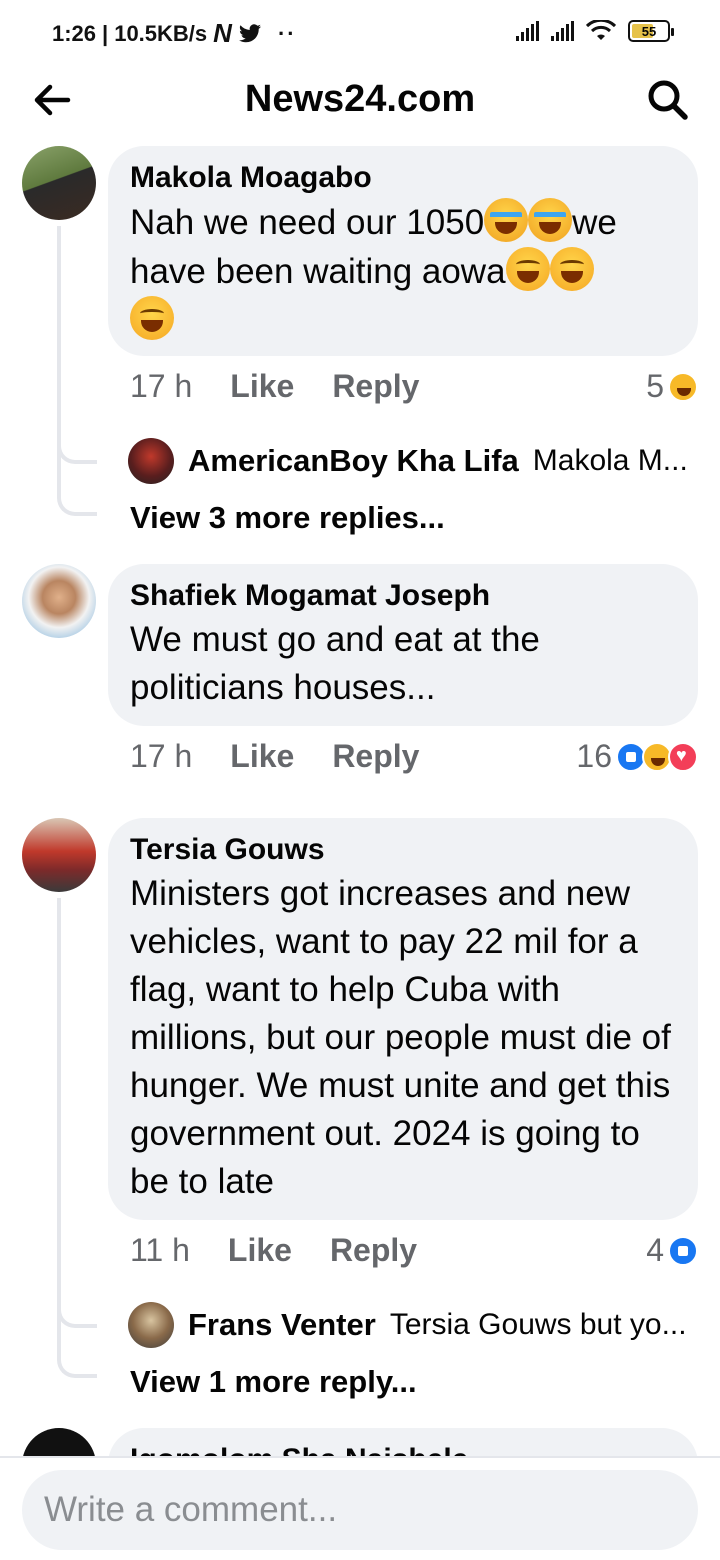 The image size is (720, 1560). Describe the element at coordinates (683, 386) in the screenshot. I see `haha-reaction-icon` at that location.